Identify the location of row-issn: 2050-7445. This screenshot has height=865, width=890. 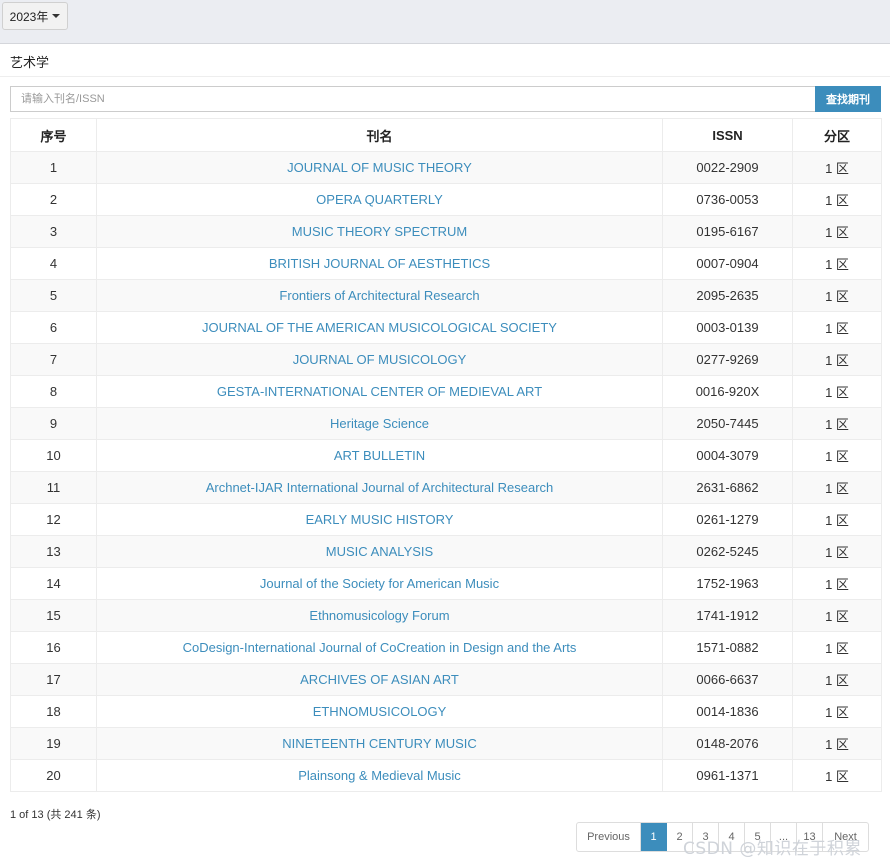
(727, 423).